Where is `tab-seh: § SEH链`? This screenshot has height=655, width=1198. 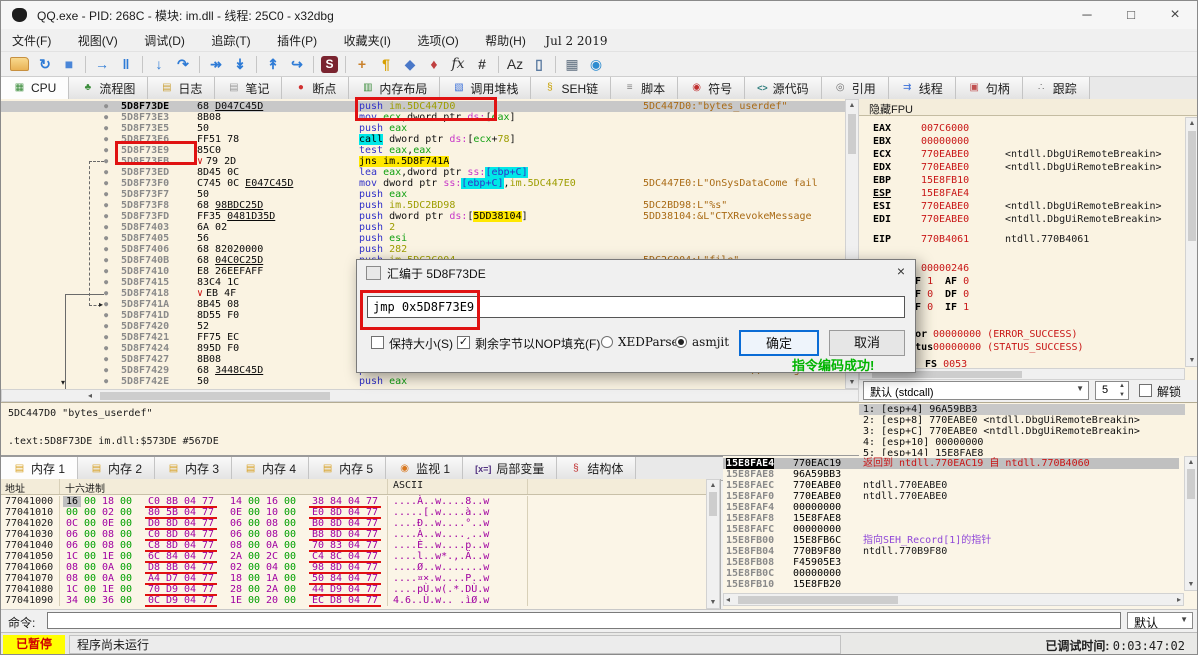 tab-seh: § SEH链 is located at coordinates (571, 88).